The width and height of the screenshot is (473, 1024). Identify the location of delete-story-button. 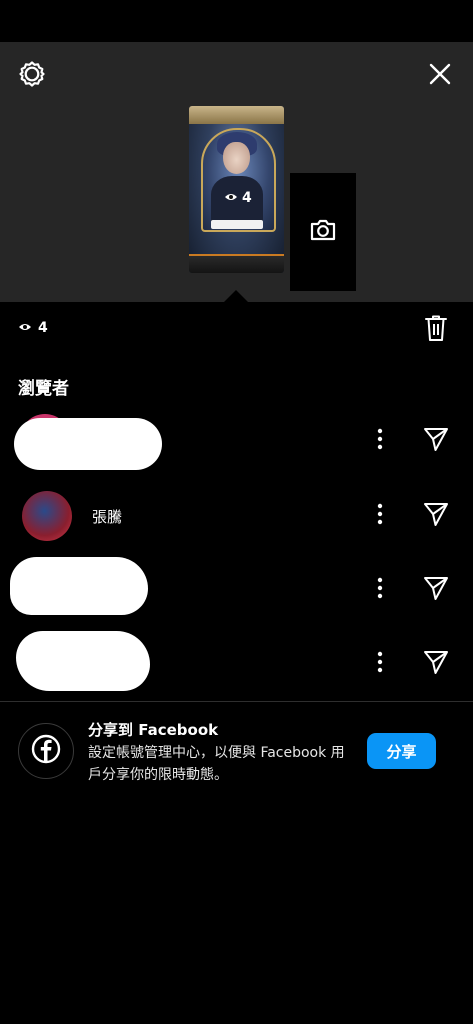
(436, 330).